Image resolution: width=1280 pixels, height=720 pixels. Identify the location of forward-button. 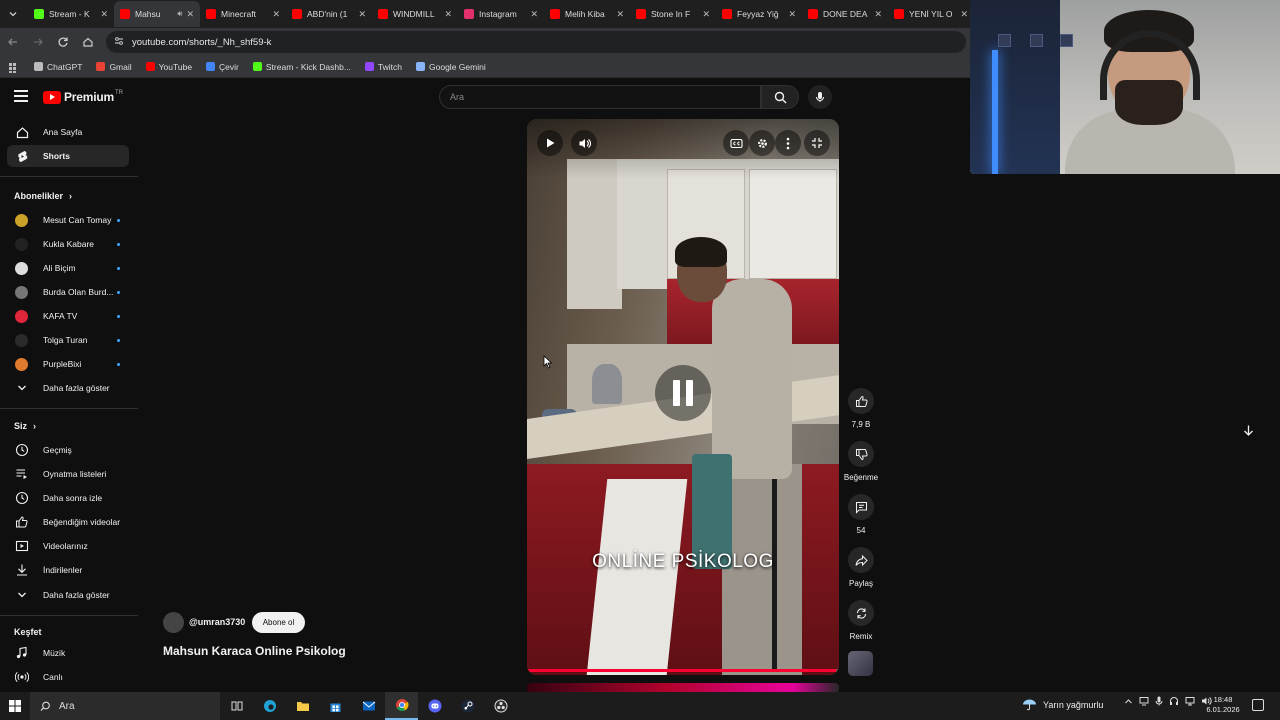
(38, 42).